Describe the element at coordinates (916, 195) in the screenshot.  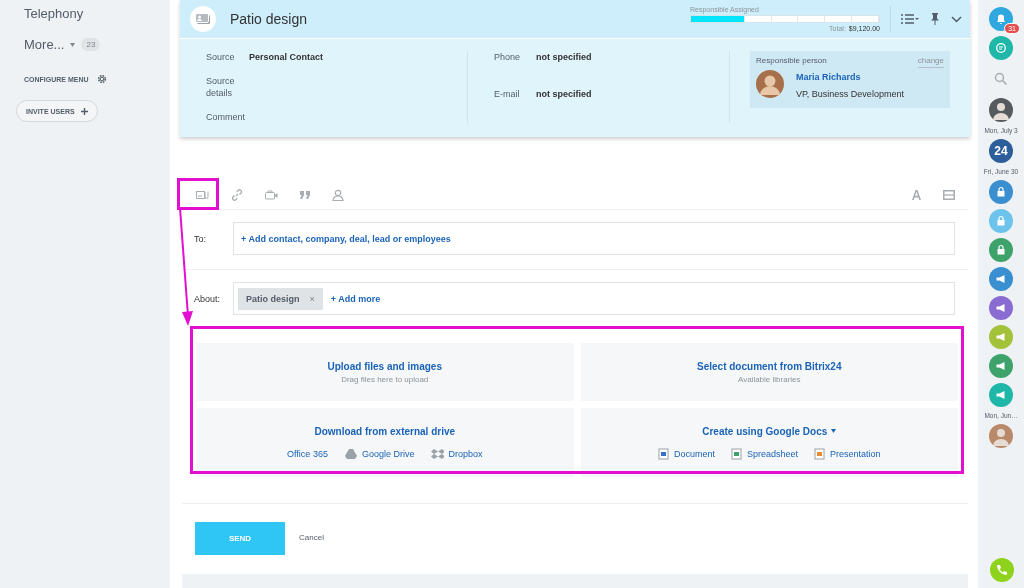
I see `font-icon` at that location.